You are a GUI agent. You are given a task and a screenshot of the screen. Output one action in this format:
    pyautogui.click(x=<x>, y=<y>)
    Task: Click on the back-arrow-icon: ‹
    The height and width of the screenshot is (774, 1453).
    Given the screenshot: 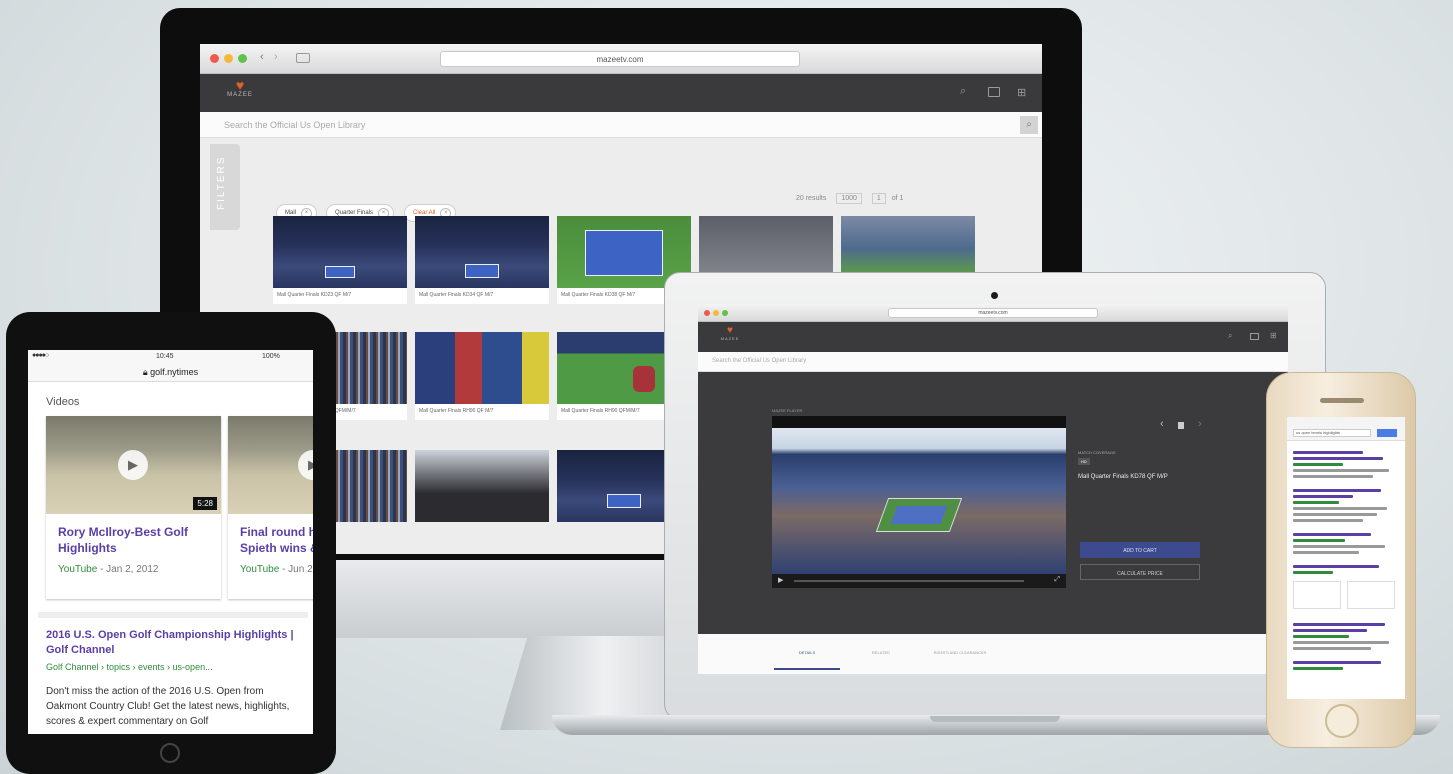 What is the action you would take?
    pyautogui.click(x=262, y=57)
    